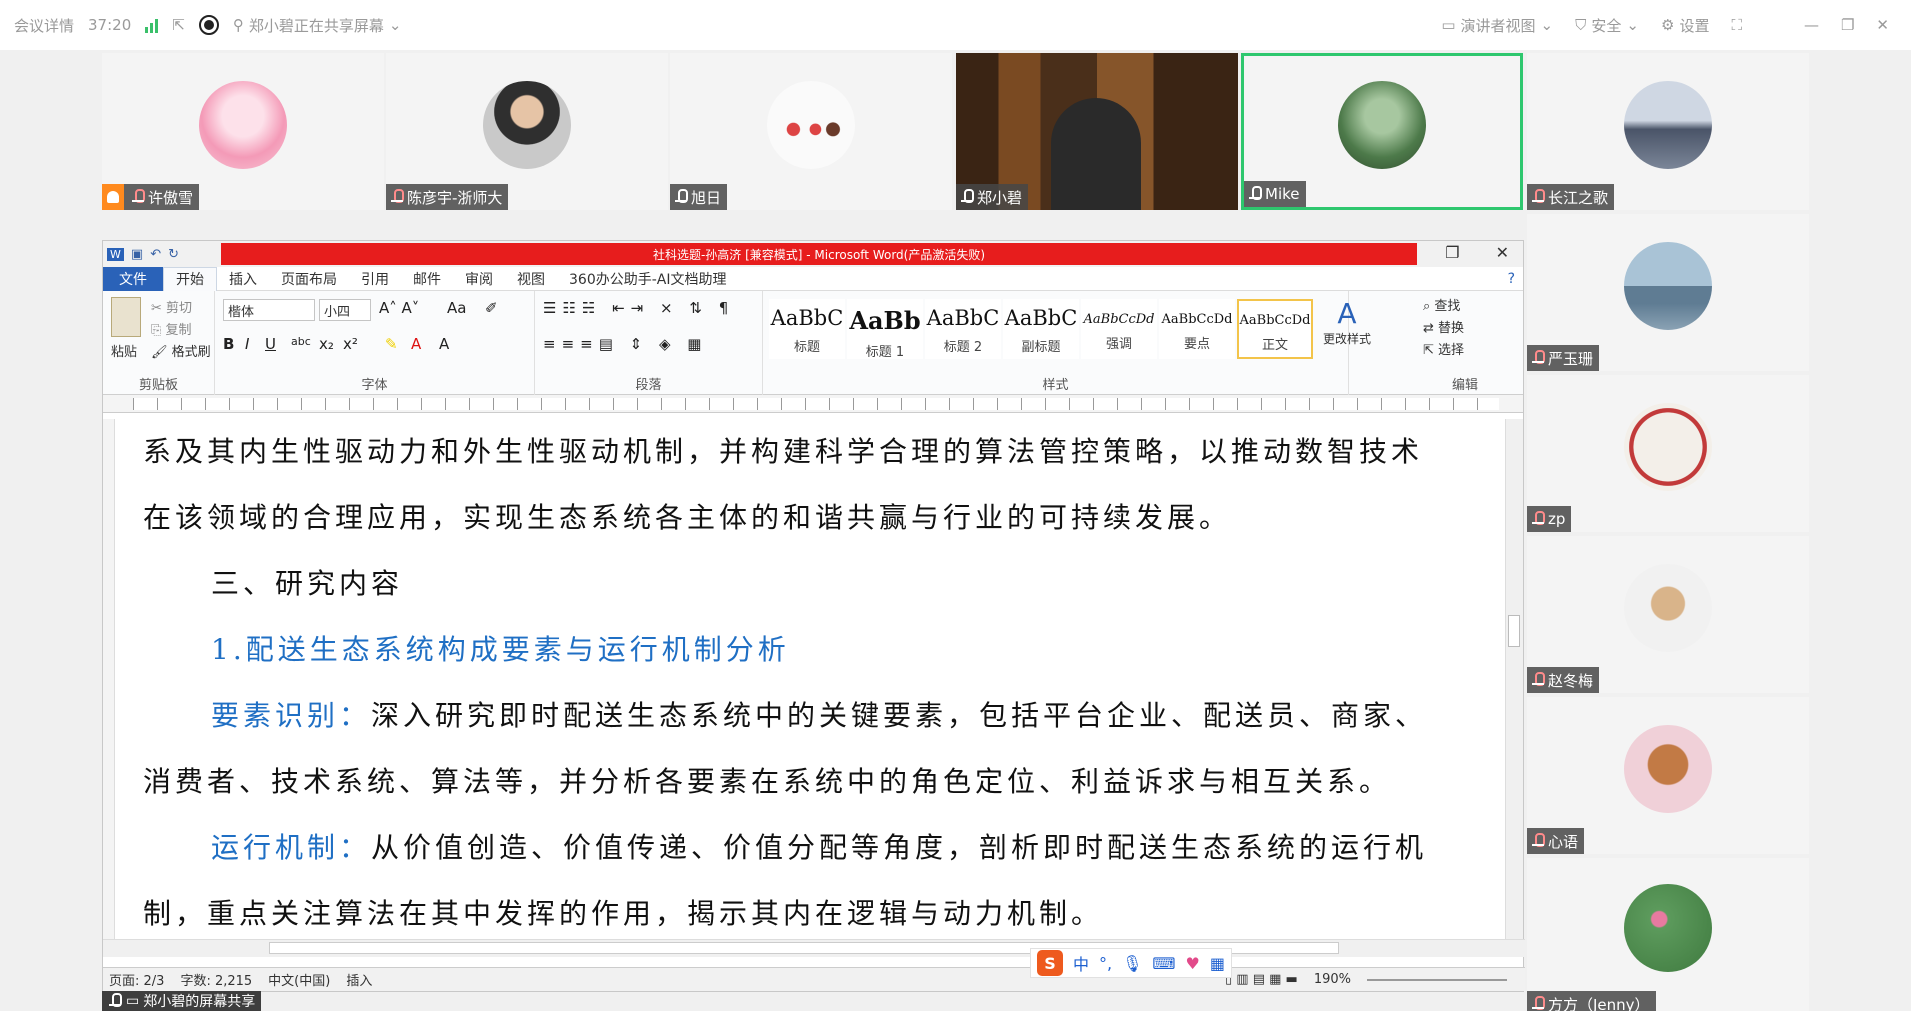 The height and width of the screenshot is (1011, 1911). What do you see at coordinates (1163, 963) in the screenshot?
I see `keyboard-icon: ⌨` at bounding box center [1163, 963].